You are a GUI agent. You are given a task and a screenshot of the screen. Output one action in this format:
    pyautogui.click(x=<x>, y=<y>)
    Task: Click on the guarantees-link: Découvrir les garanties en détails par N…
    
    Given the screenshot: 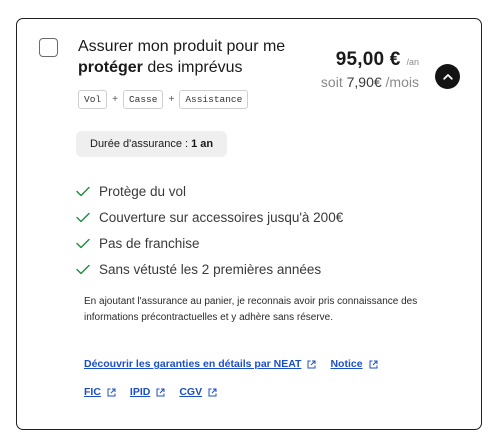 What is the action you would take?
    pyautogui.click(x=200, y=364)
    